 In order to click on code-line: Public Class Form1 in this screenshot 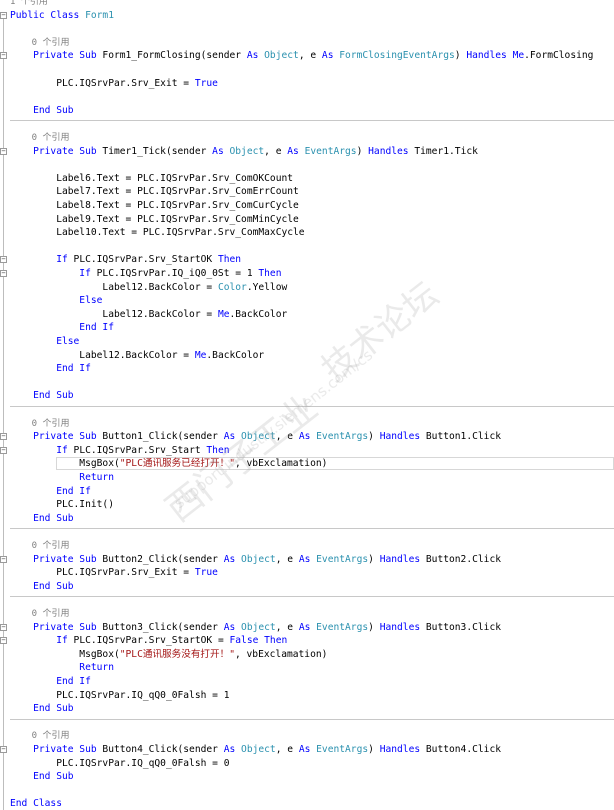, I will do `click(312, 15)`.